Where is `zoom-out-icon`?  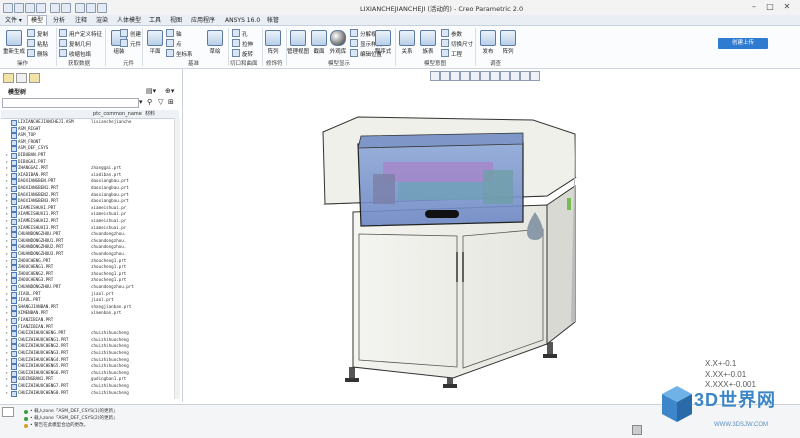 zoom-out-icon is located at coordinates (455, 76).